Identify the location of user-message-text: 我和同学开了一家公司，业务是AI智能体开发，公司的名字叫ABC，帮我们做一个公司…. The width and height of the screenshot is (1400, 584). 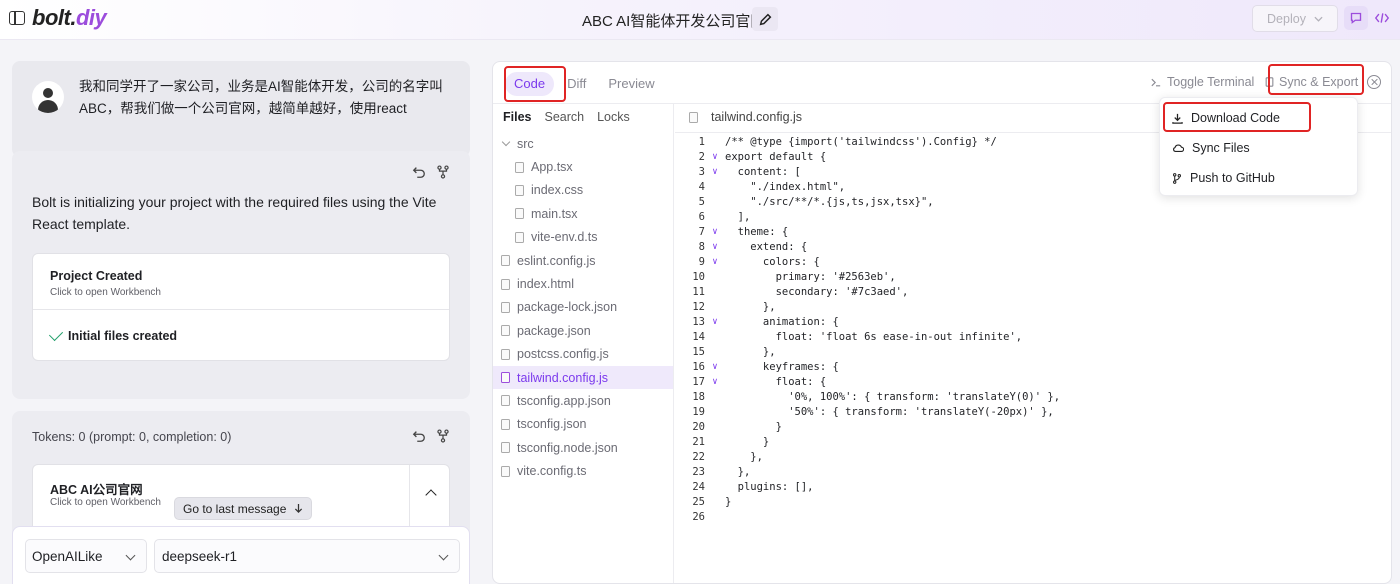
(261, 97).